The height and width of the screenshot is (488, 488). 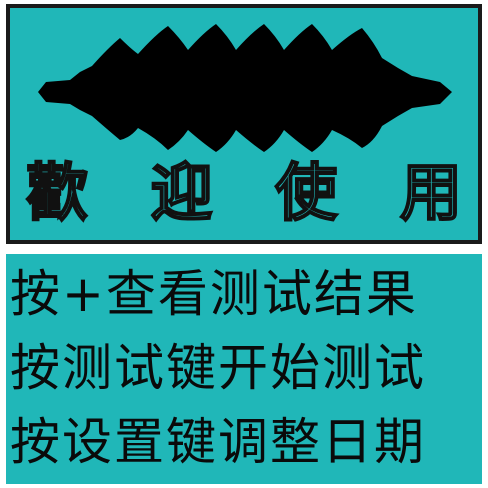 What do you see at coordinates (57, 192) in the screenshot?
I see `welcome-char-1: 歡` at bounding box center [57, 192].